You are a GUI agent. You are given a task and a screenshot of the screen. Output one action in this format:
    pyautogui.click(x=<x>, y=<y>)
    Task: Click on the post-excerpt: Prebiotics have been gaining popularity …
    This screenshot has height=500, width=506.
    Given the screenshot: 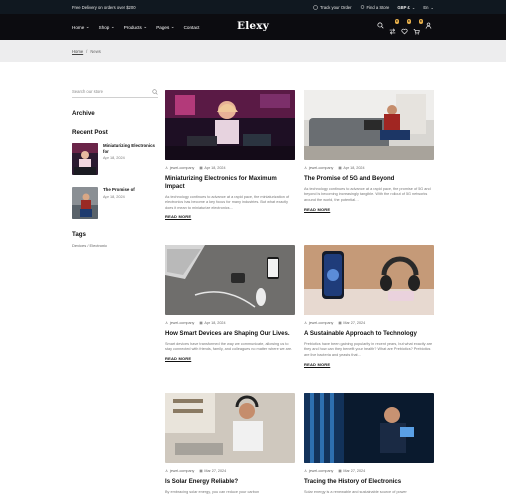 What is the action you would take?
    pyautogui.click(x=368, y=349)
    